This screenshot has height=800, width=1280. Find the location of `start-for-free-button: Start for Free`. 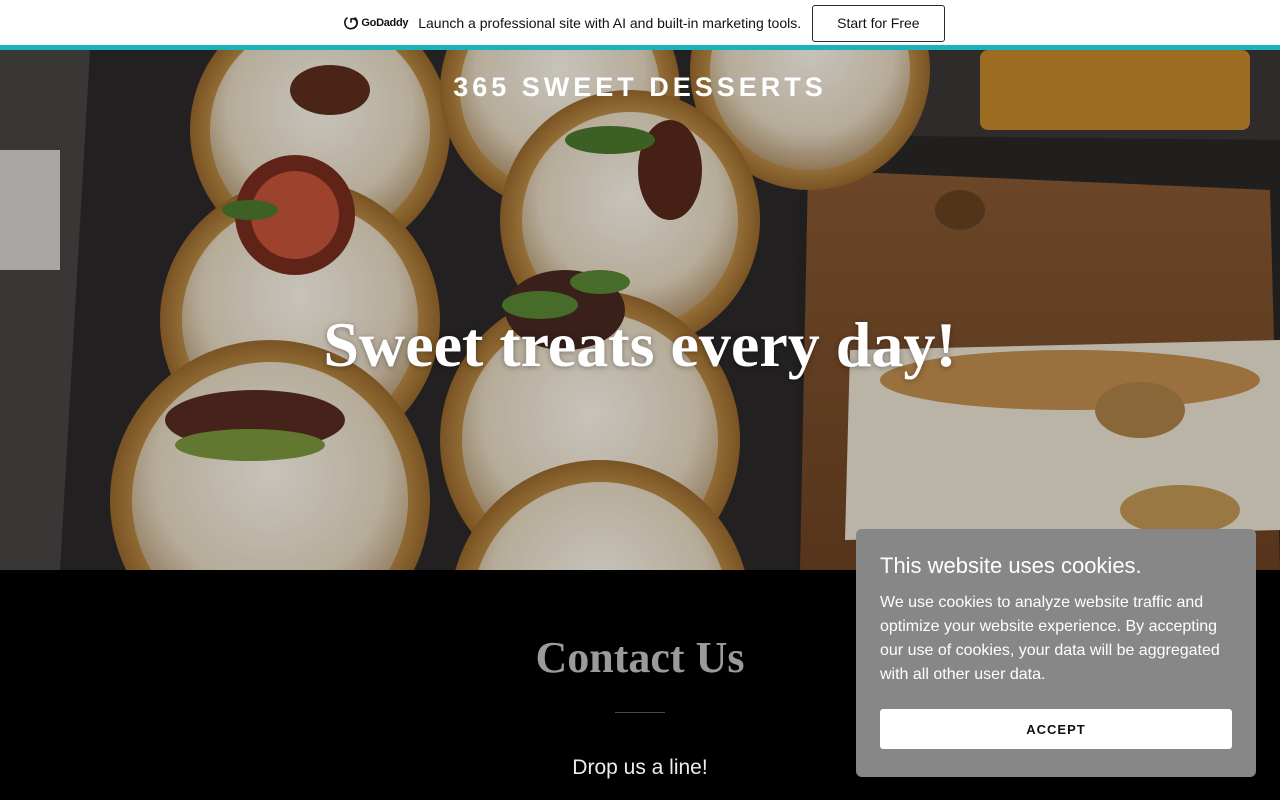

start-for-free-button: Start for Free is located at coordinates (878, 23).